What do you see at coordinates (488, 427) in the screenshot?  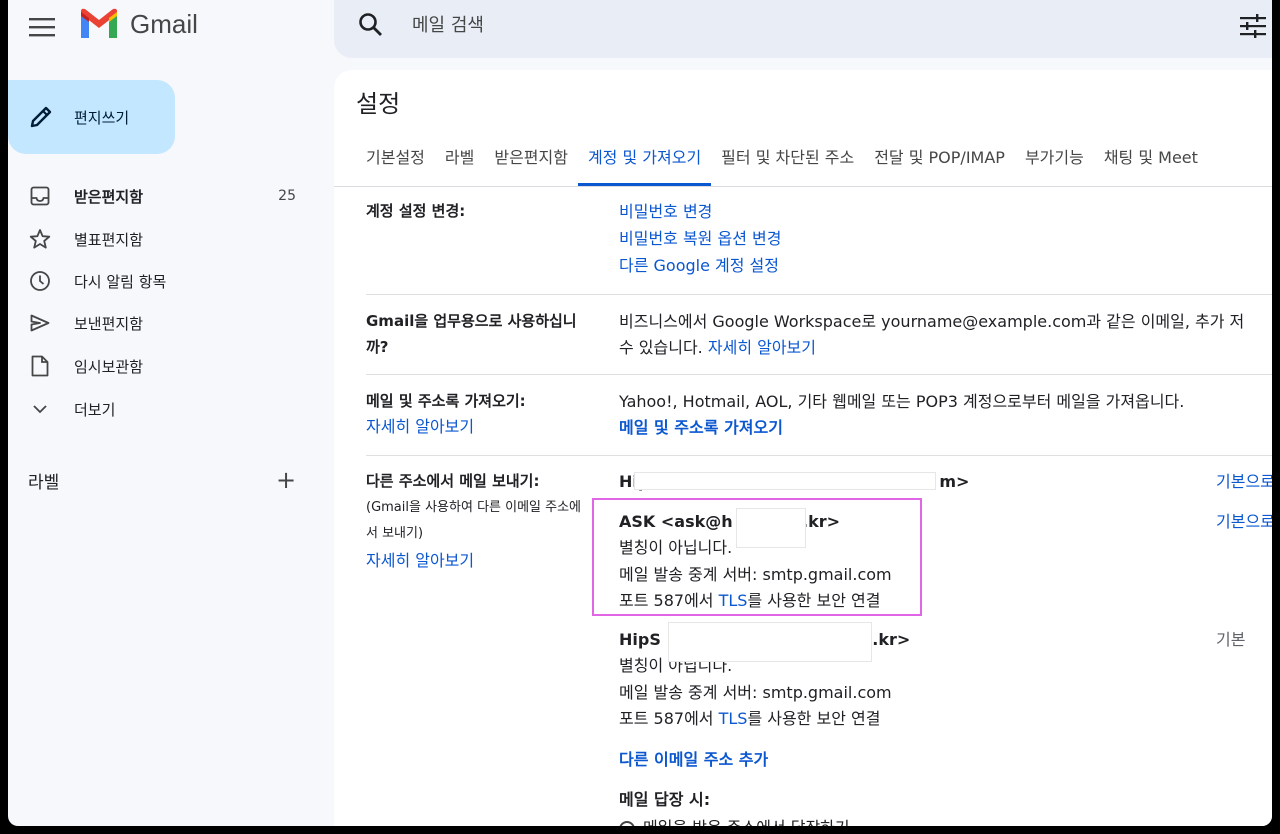 I see `import-learn-more-link: 자세히 알아보기` at bounding box center [488, 427].